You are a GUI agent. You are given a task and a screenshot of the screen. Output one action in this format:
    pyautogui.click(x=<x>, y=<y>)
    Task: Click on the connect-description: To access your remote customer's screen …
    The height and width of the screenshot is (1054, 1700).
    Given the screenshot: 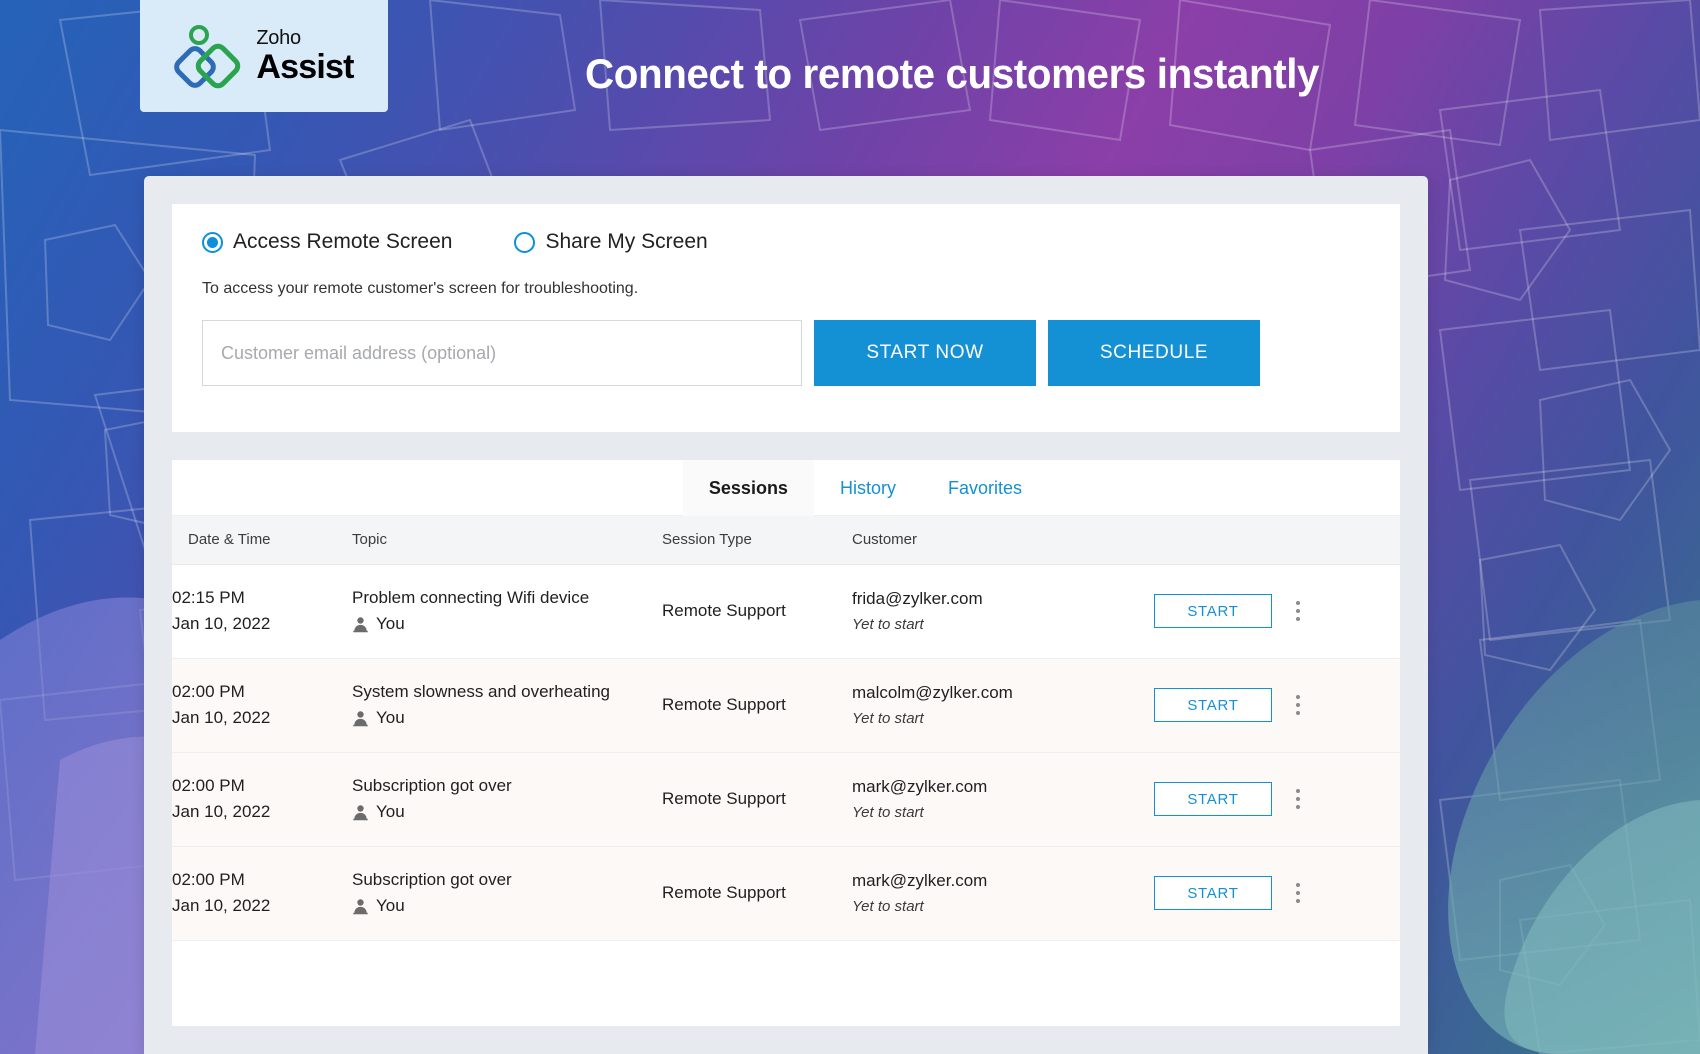 What is the action you would take?
    pyautogui.click(x=420, y=288)
    